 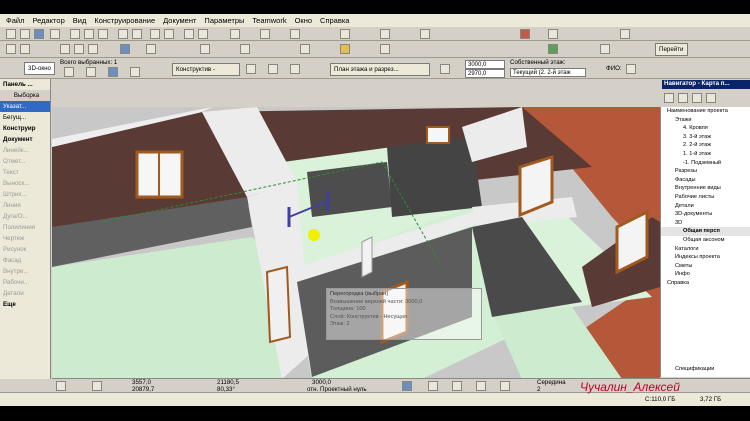 I want to click on orbit-icon, so click(x=125, y=49).